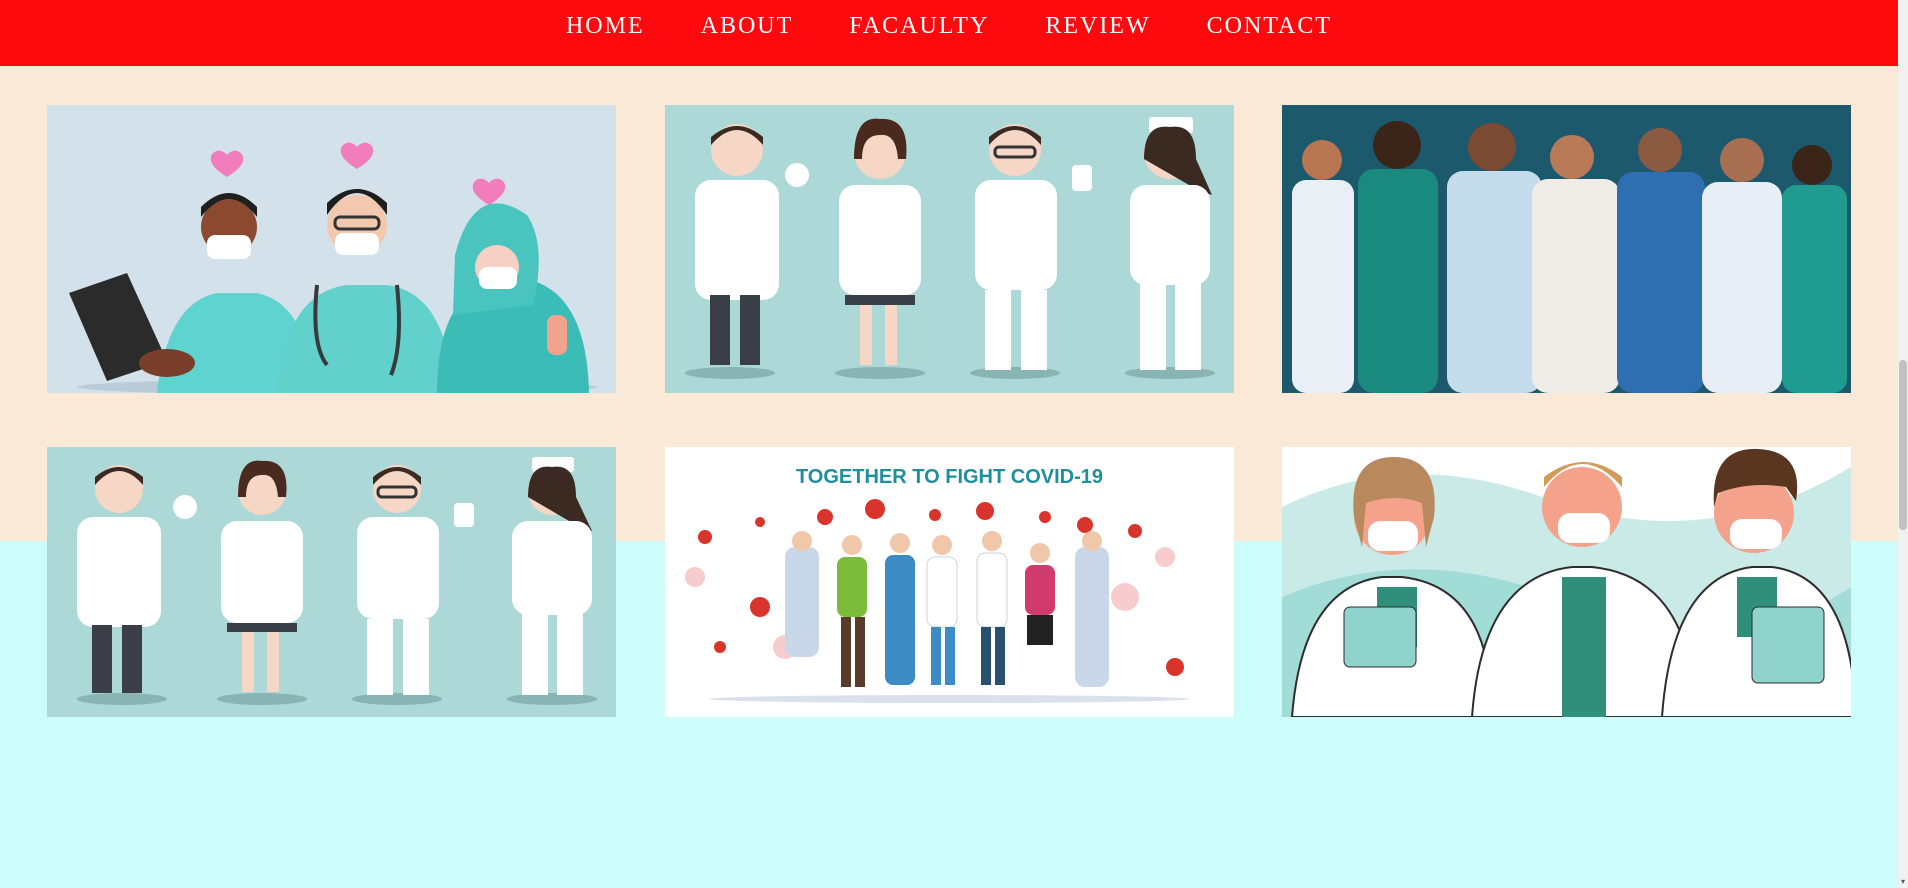 The width and height of the screenshot is (1908, 888). What do you see at coordinates (1903, 882) in the screenshot?
I see `scroll-down-arrow-icon: ▾` at bounding box center [1903, 882].